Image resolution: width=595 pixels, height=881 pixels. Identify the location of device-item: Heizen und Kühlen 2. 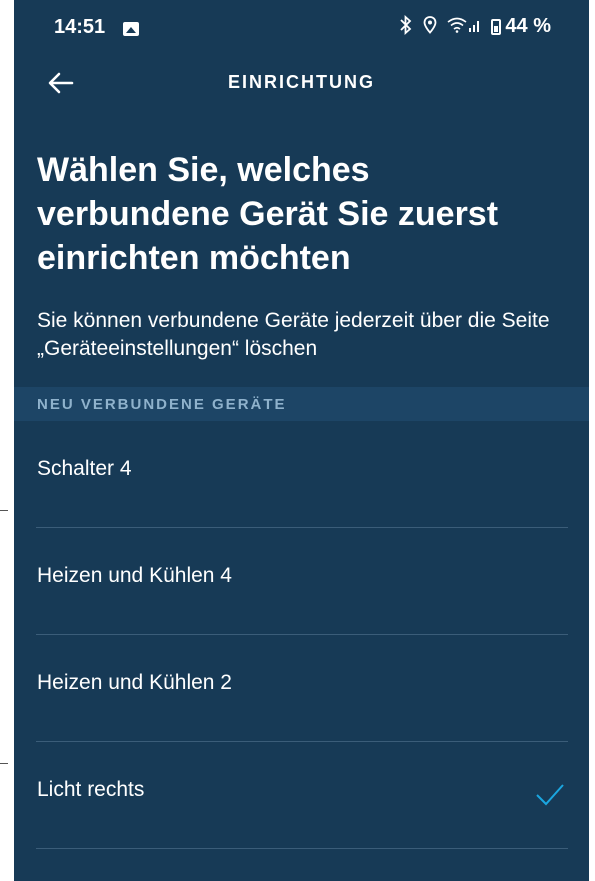
(301, 688).